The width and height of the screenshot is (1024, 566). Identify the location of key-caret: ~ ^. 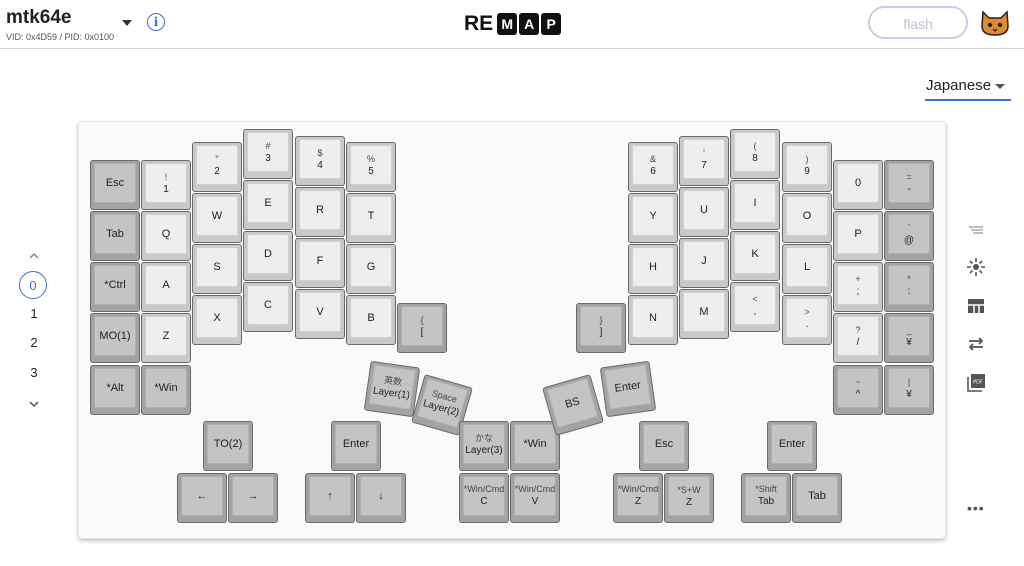
(858, 390).